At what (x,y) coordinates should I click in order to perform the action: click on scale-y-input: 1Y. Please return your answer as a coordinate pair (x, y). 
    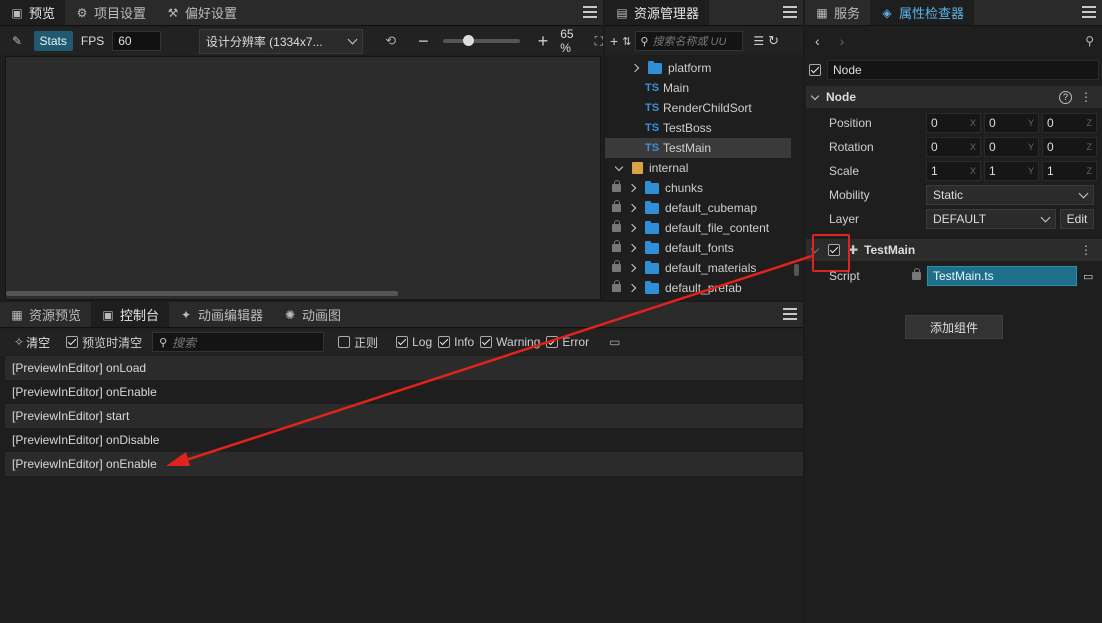
    Looking at the image, I should click on (1011, 171).